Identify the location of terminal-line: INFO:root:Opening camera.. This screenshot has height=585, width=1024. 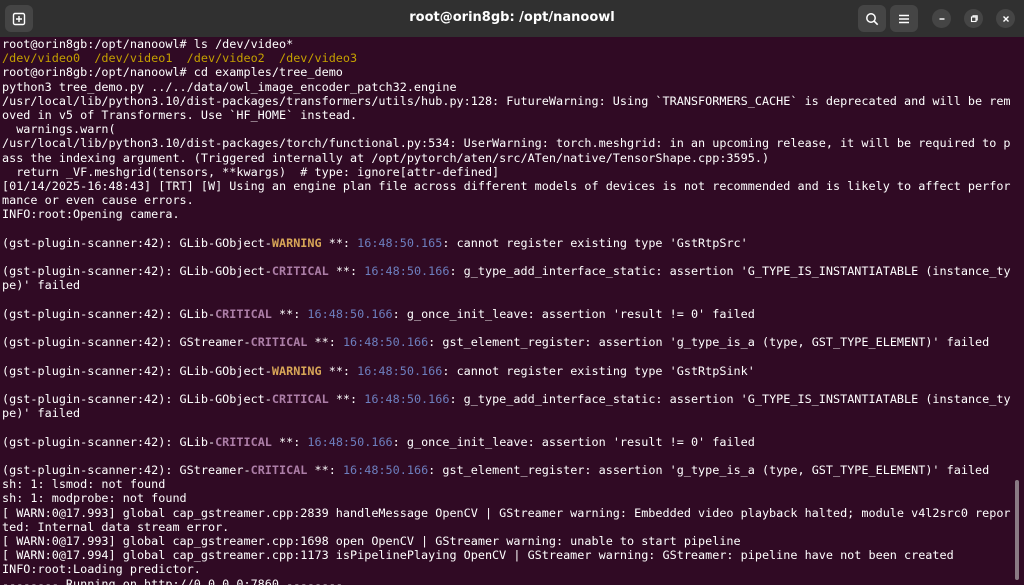
(91, 214).